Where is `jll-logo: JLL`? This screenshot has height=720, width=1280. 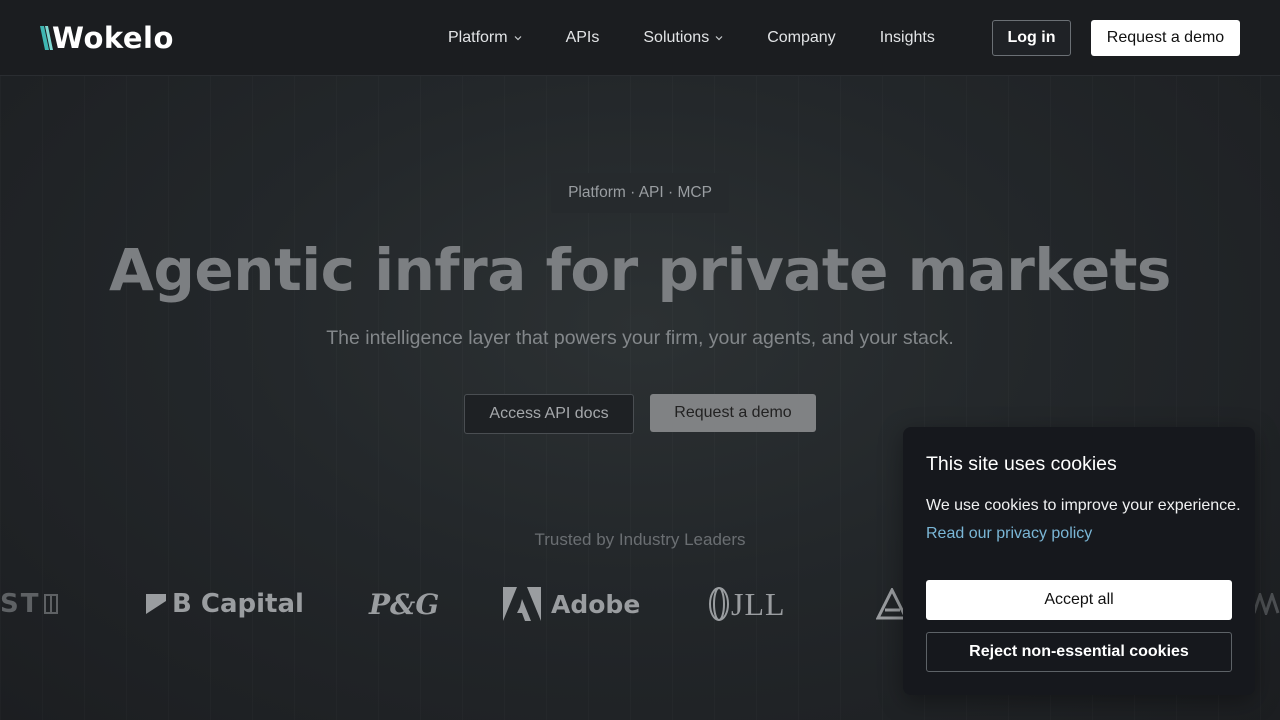 jll-logo: JLL is located at coordinates (747, 604).